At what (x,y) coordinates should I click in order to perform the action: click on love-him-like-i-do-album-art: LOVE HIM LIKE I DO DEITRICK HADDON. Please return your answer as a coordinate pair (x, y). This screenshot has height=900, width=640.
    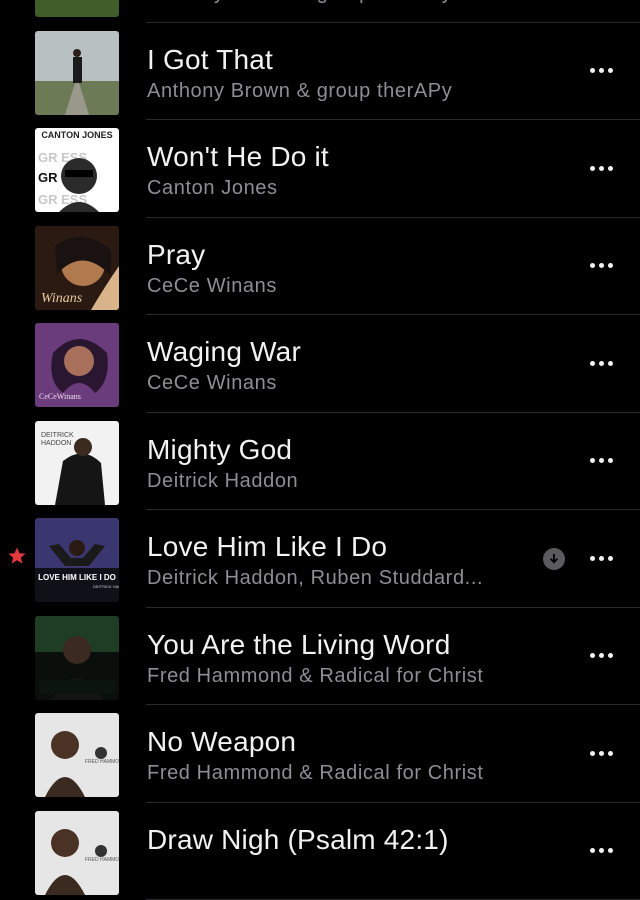
    Looking at the image, I should click on (77, 560).